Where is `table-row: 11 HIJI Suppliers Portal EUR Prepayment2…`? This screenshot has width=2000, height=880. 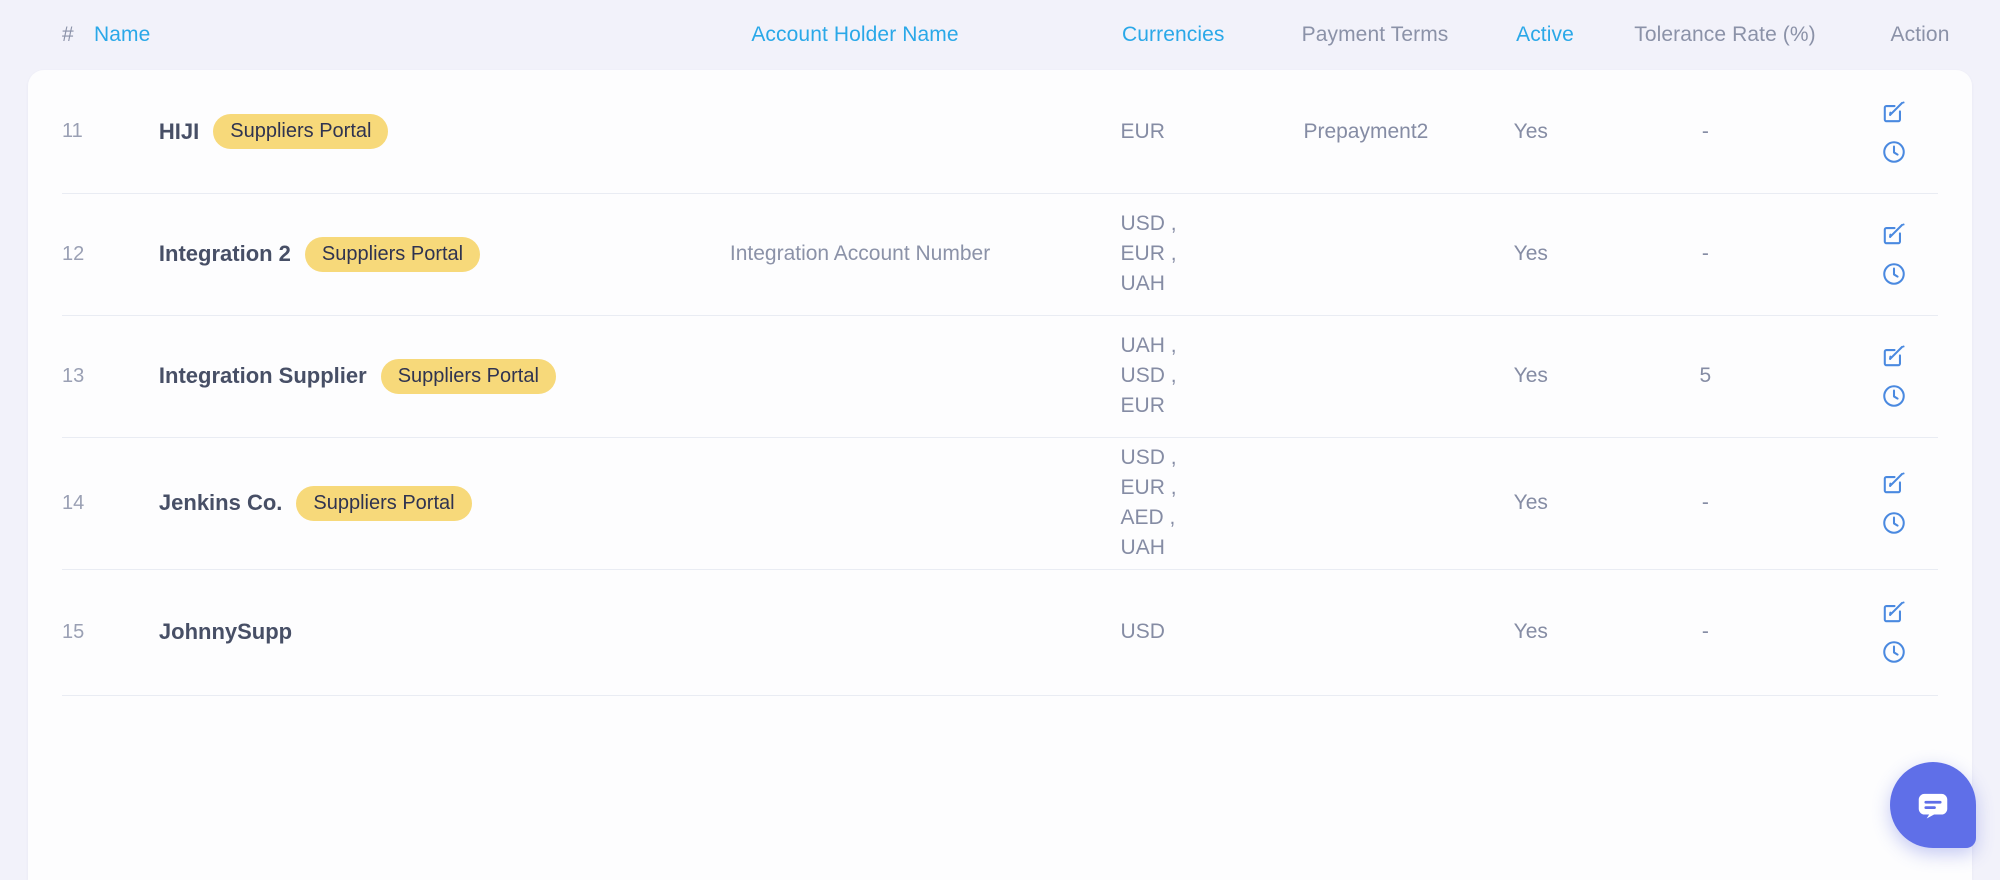
table-row: 11 HIJI Suppliers Portal EUR Prepayment2… is located at coordinates (1000, 131).